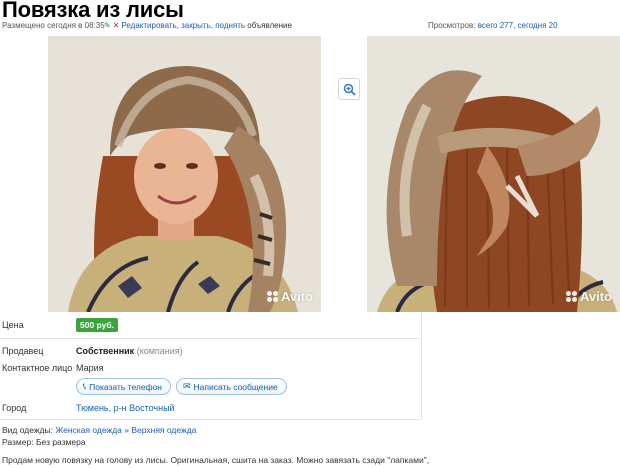 The image size is (620, 468). Describe the element at coordinates (296, 296) in the screenshot. I see `watermark-text: Avito` at that location.